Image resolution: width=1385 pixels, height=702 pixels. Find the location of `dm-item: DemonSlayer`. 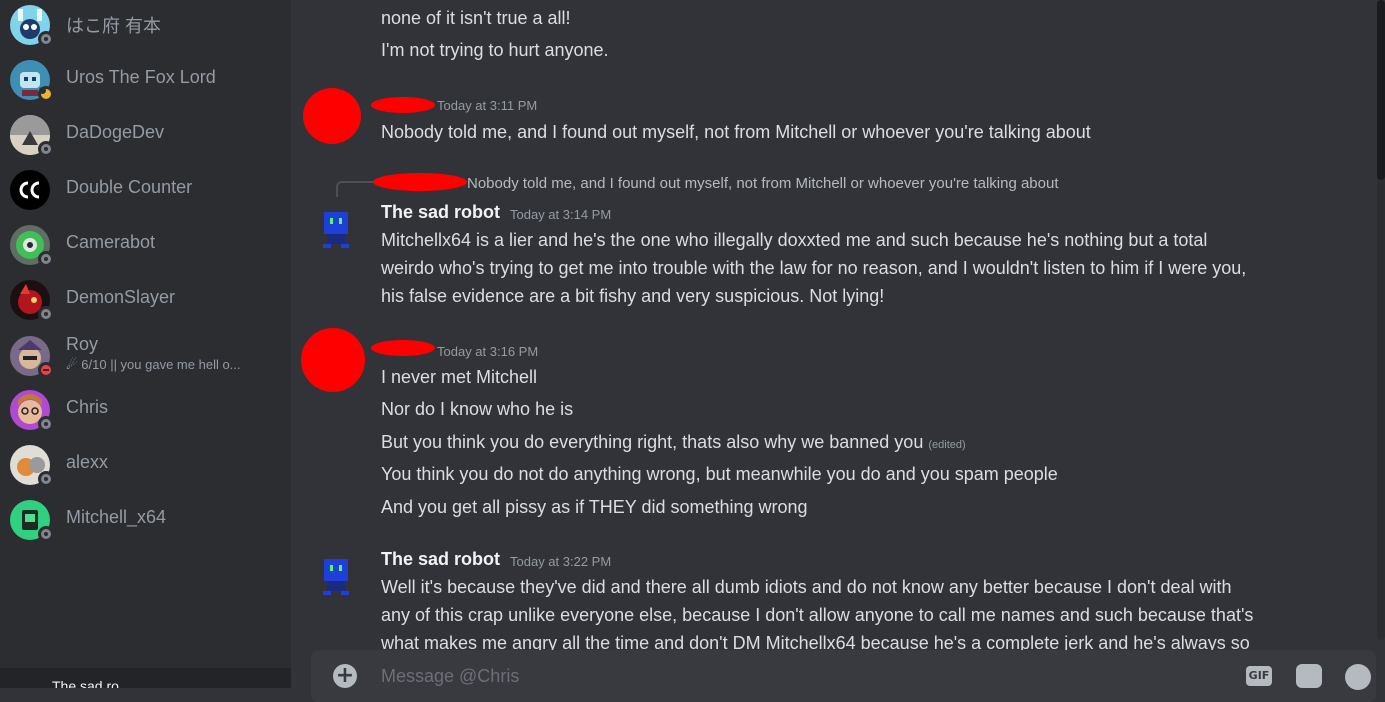

dm-item: DemonSlayer is located at coordinates (145, 300).